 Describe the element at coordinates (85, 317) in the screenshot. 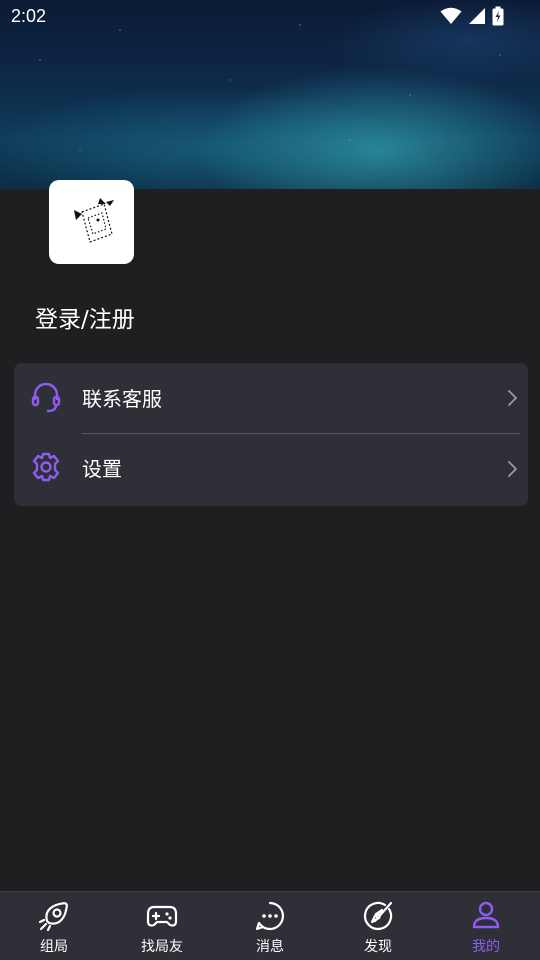

I see `login-register-link: 登录/注册` at that location.